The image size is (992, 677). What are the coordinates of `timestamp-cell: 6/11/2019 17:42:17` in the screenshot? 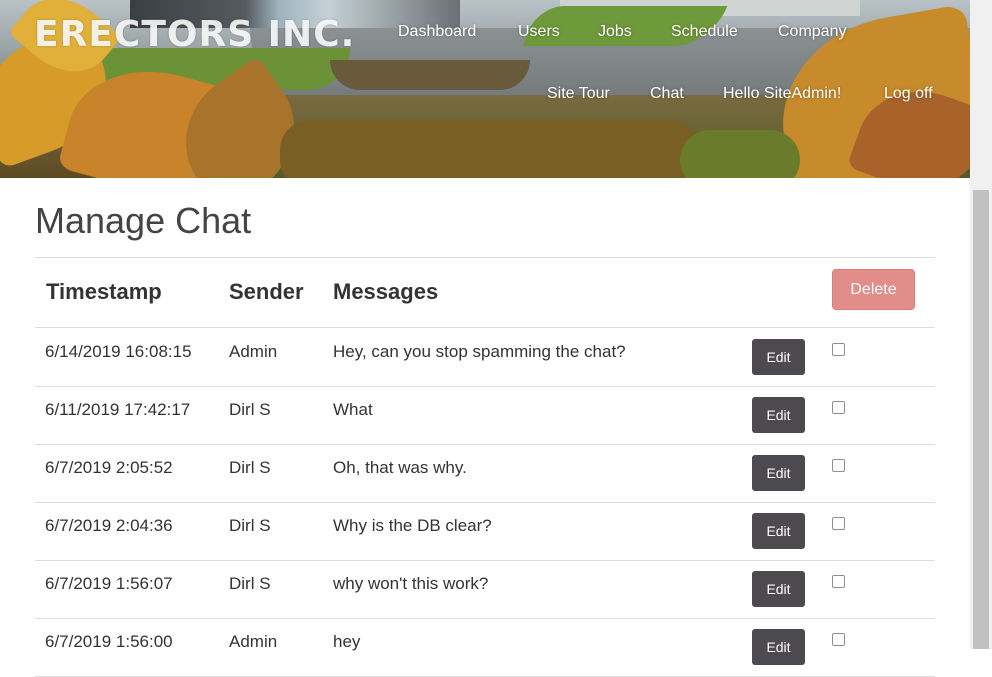 It's located at (118, 409).